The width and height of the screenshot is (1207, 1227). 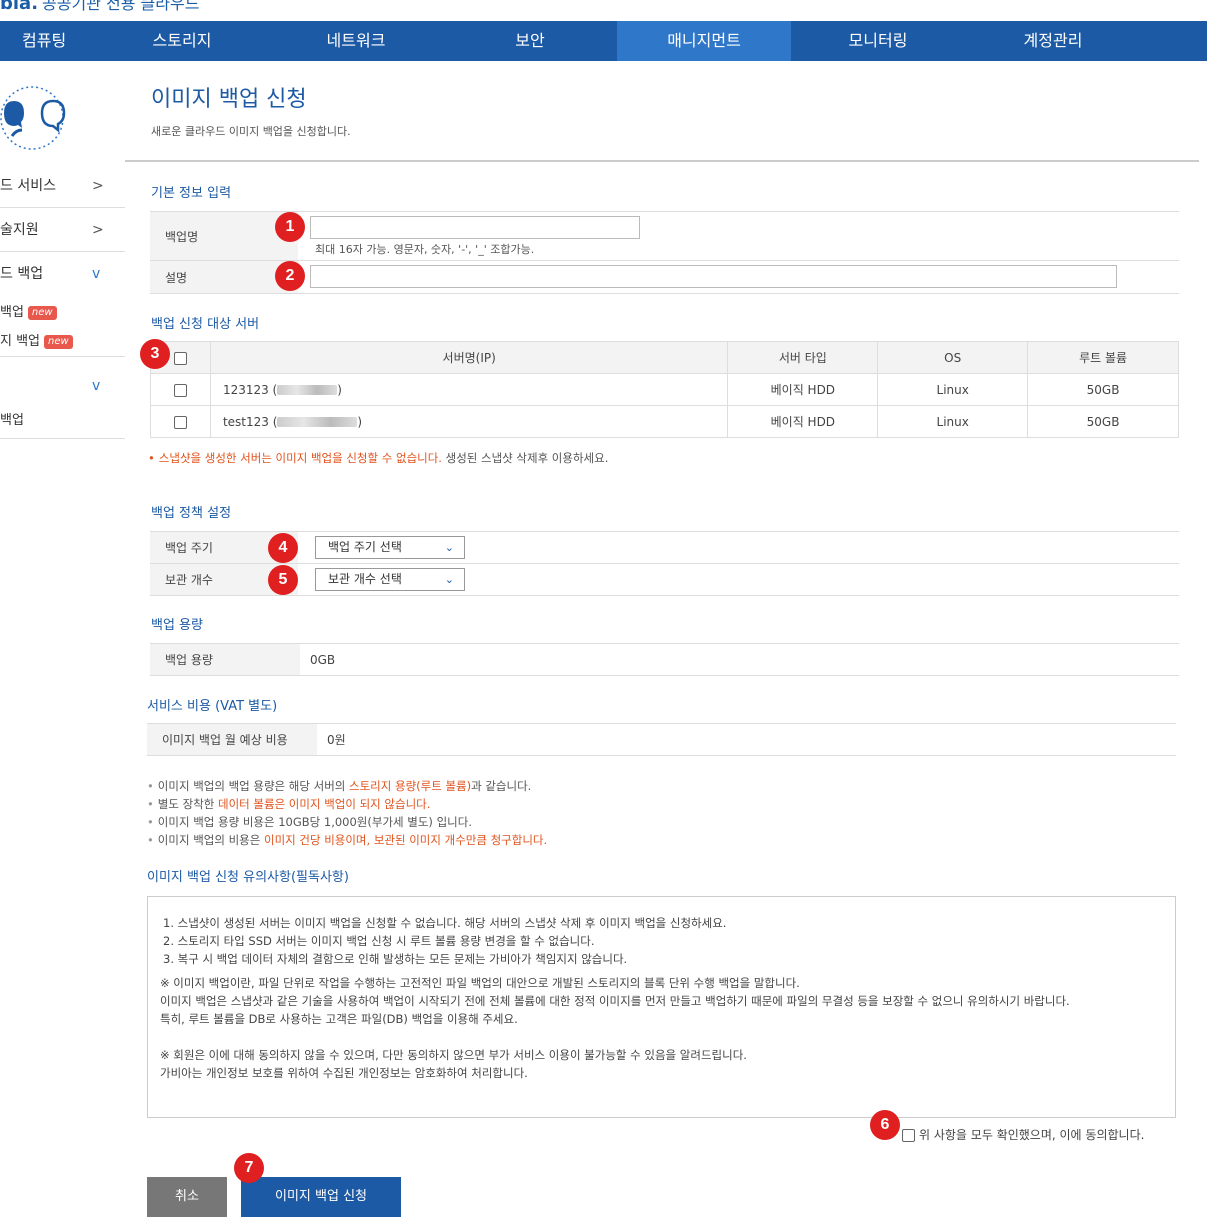 What do you see at coordinates (177, 625) in the screenshot?
I see `section-title-capacity: 백업 용량` at bounding box center [177, 625].